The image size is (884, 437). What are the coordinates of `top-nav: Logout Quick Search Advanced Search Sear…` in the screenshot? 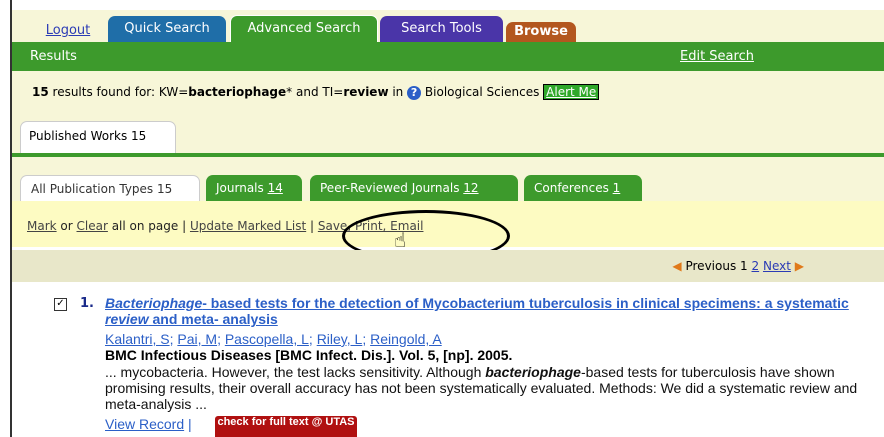 It's located at (448, 26).